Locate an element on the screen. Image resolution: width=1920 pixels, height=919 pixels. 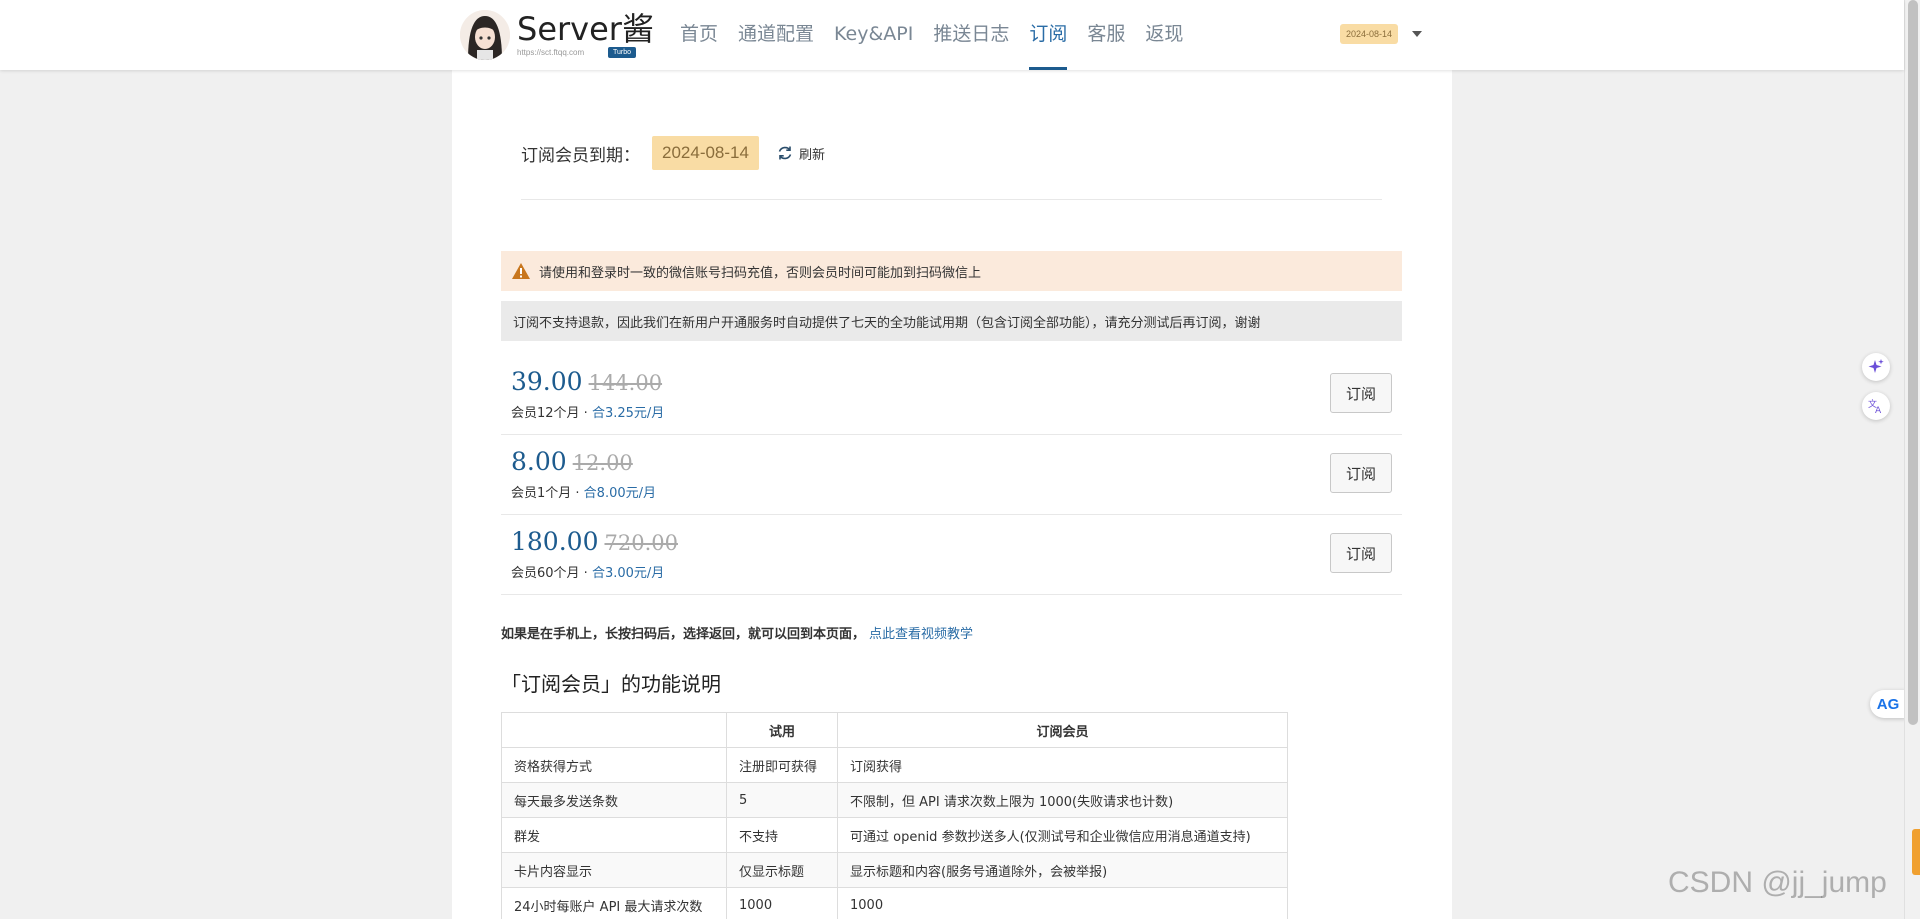
table-cell: 不限制，但 API 请求次数上限为 1000(失败请求也计数) is located at coordinates (1062, 800).